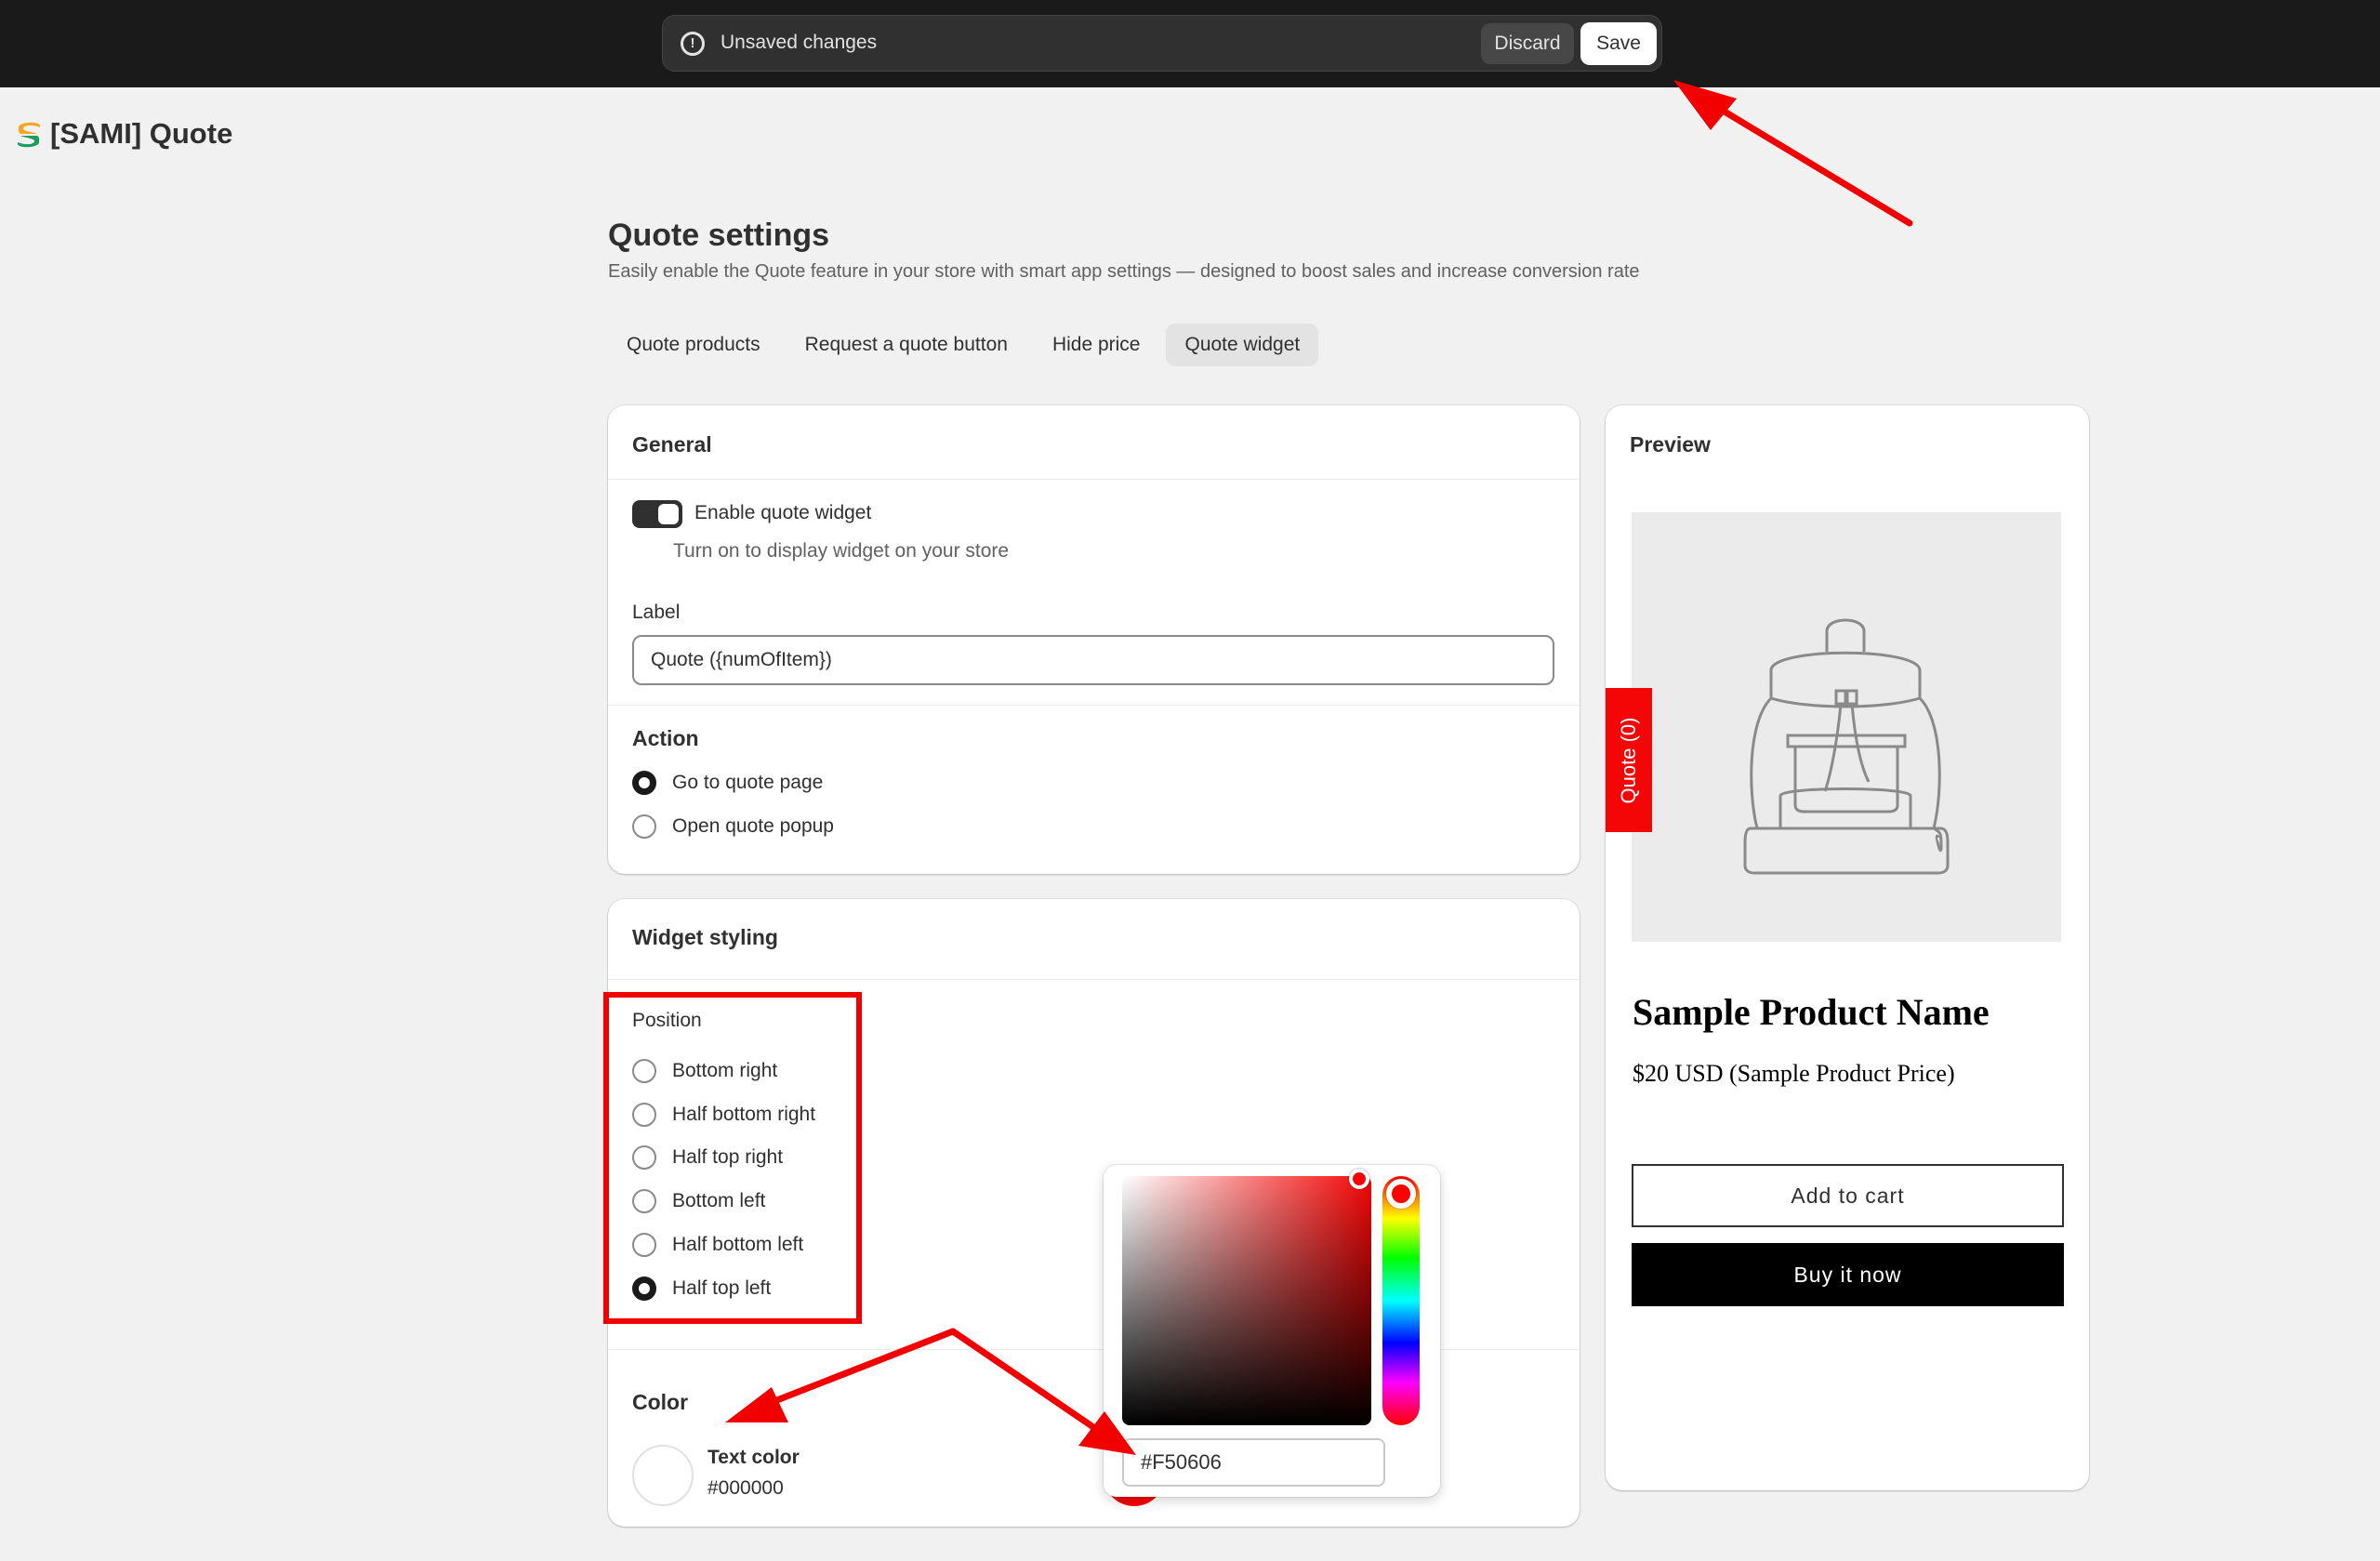 Image resolution: width=2380 pixels, height=1561 pixels. Describe the element at coordinates (745, 1488) in the screenshot. I see `text-color-value: #000000` at that location.